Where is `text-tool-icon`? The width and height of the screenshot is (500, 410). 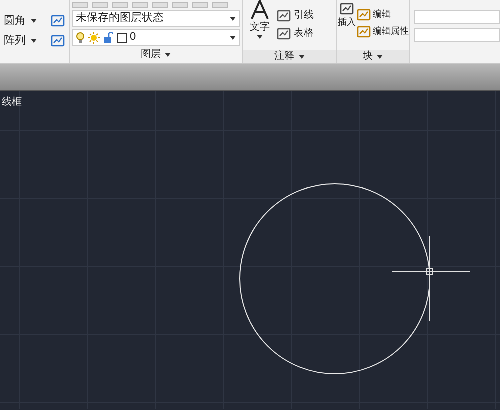
text-tool-icon is located at coordinates (260, 10).